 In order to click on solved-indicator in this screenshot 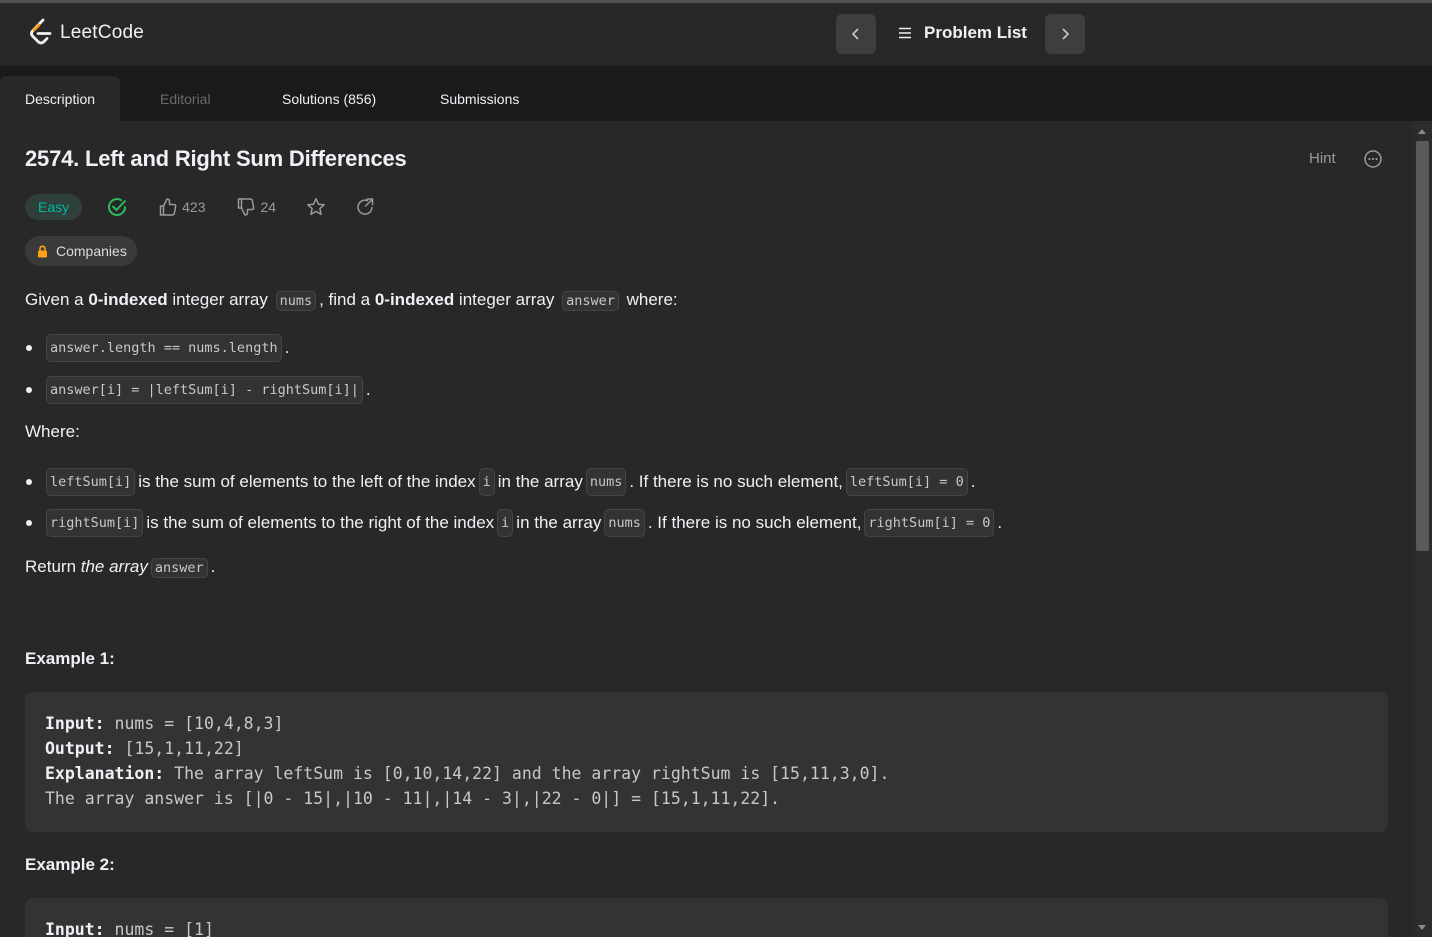, I will do `click(117, 207)`.